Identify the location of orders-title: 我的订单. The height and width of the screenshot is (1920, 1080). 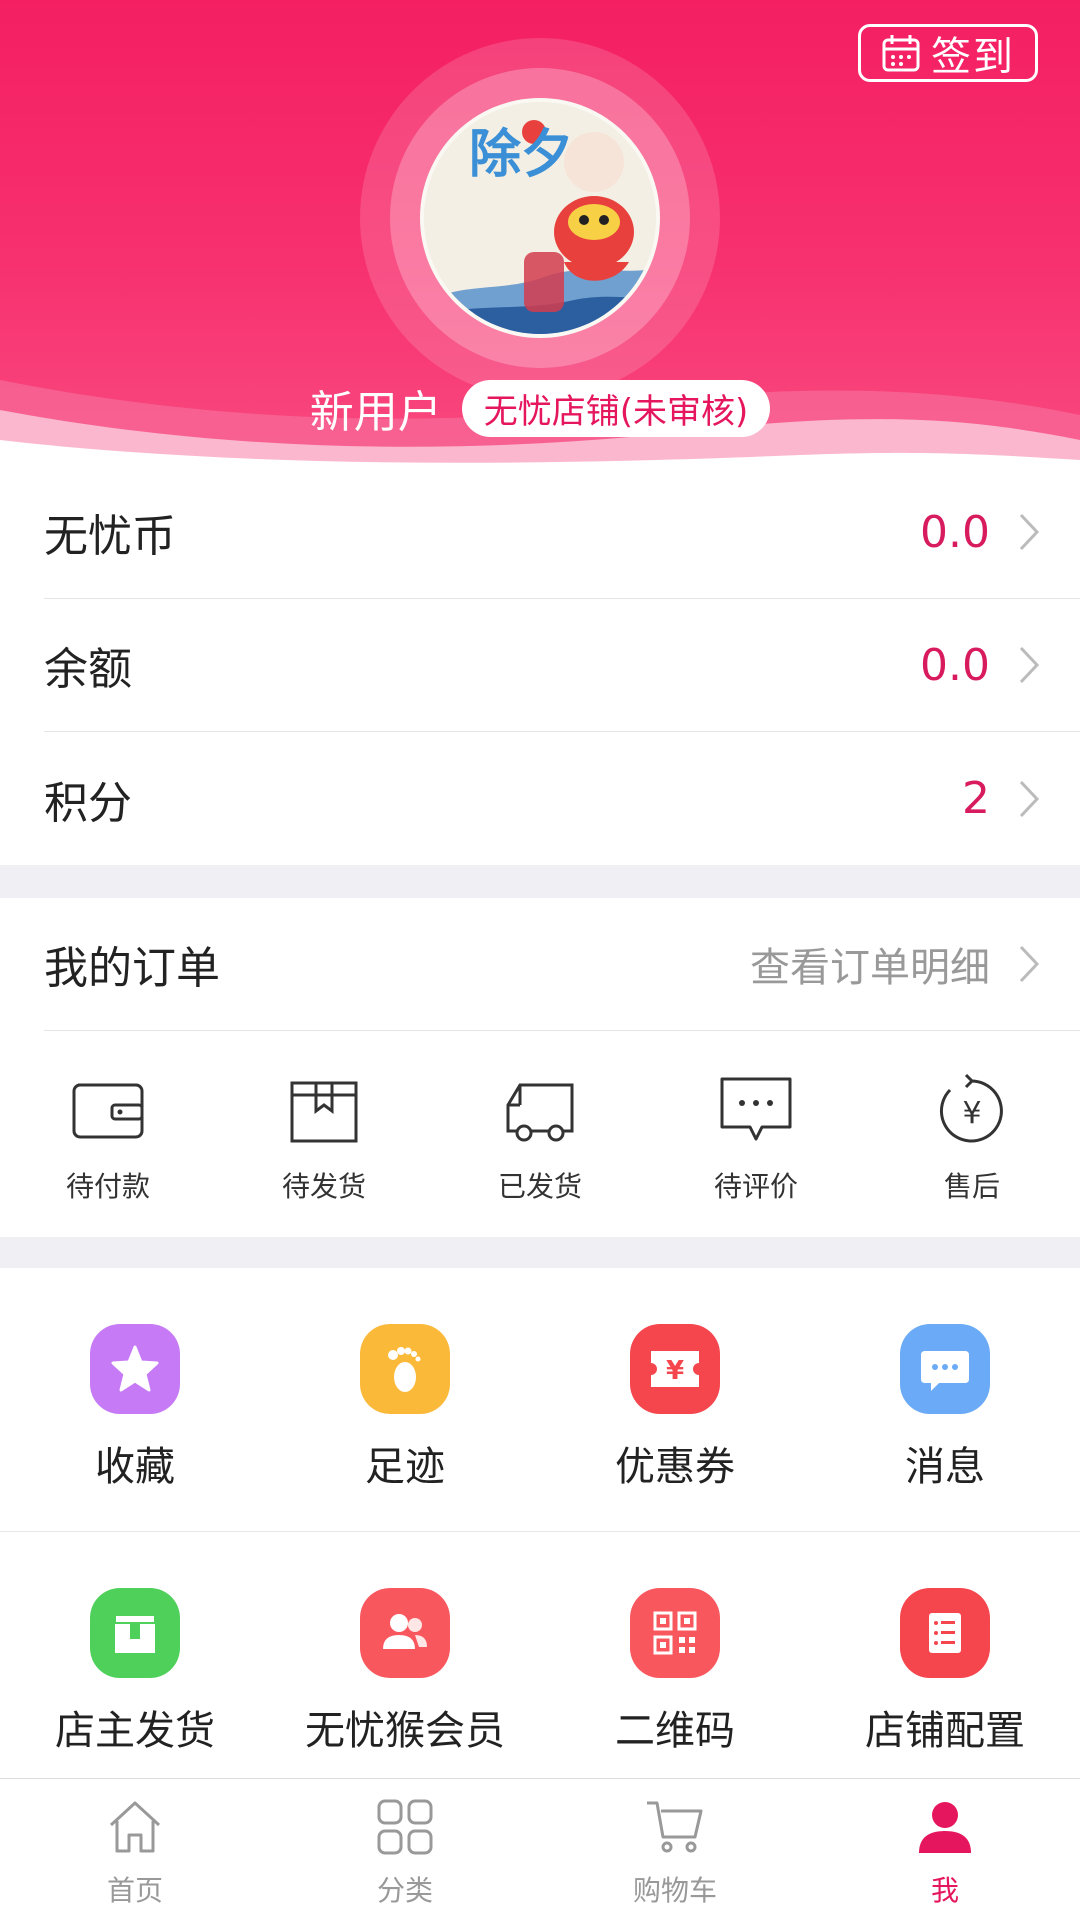
(132, 968).